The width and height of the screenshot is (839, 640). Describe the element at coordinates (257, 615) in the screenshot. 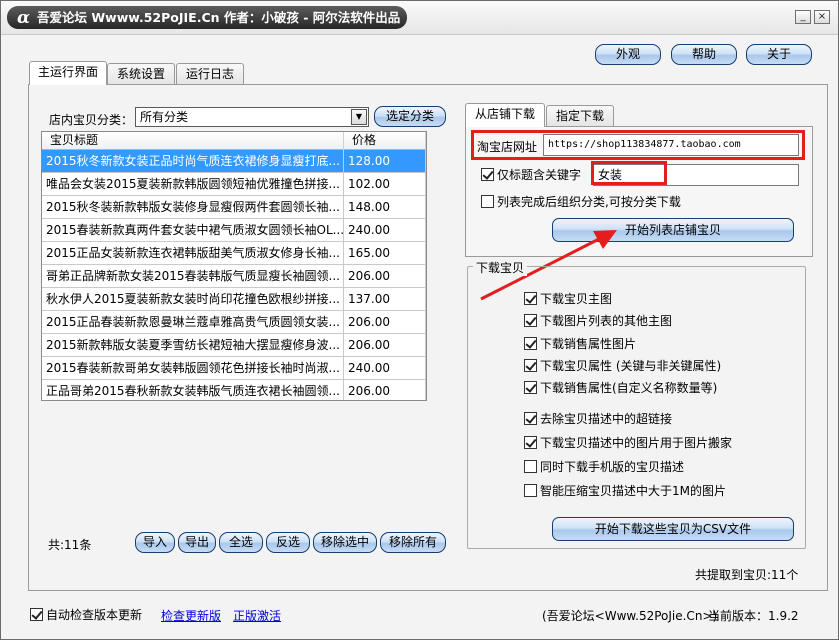

I see `activate-link: 正版激活` at that location.